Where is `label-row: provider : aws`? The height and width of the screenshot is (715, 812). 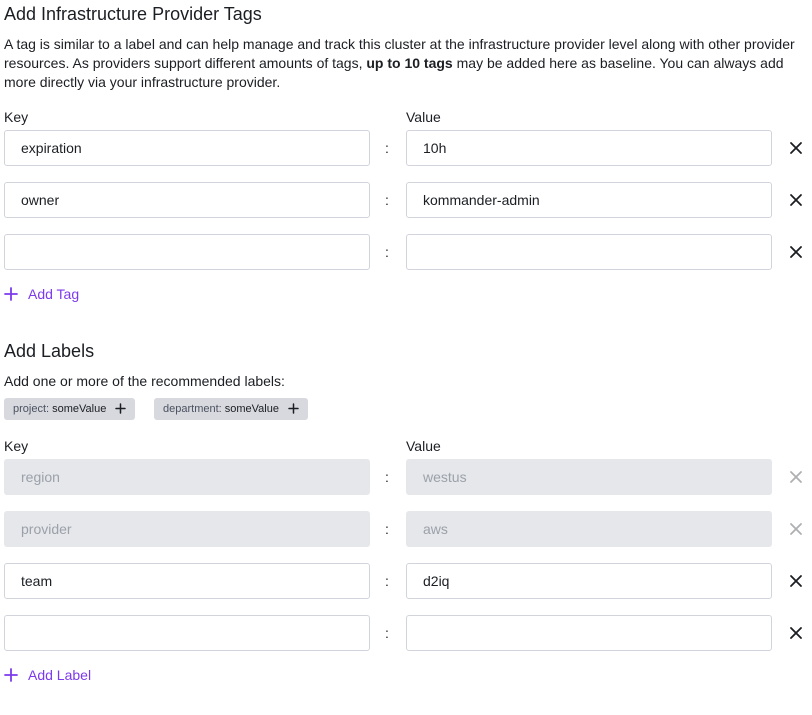
label-row: provider : aws is located at coordinates (406, 529).